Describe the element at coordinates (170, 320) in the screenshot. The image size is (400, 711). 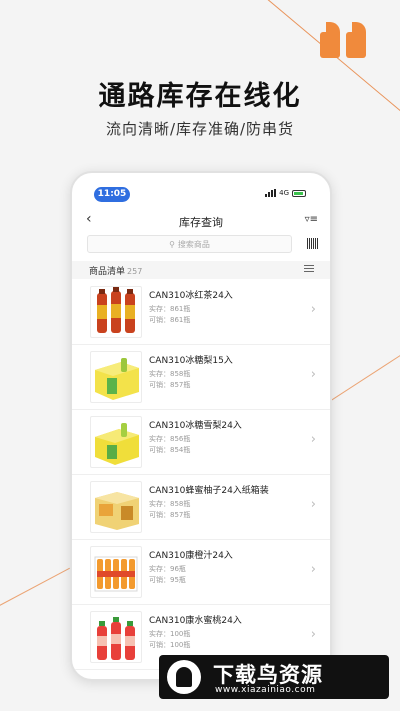
I see `product-sellable: 可销：861瓶` at that location.